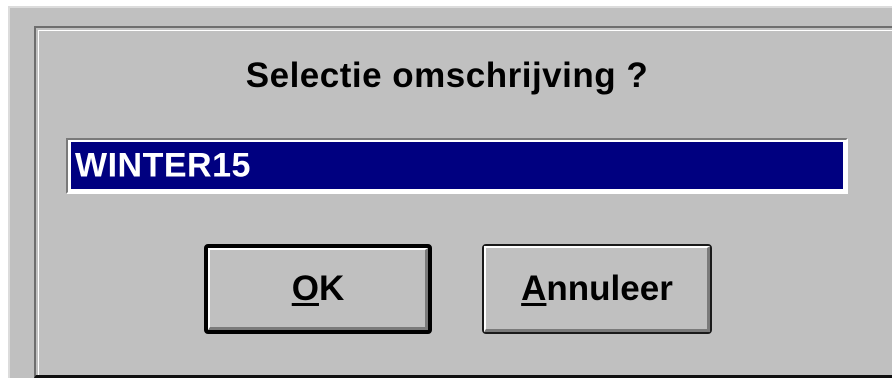 Image resolution: width=894 pixels, height=382 pixels. What do you see at coordinates (534, 288) in the screenshot?
I see `cancel-button-accelerator: A` at bounding box center [534, 288].